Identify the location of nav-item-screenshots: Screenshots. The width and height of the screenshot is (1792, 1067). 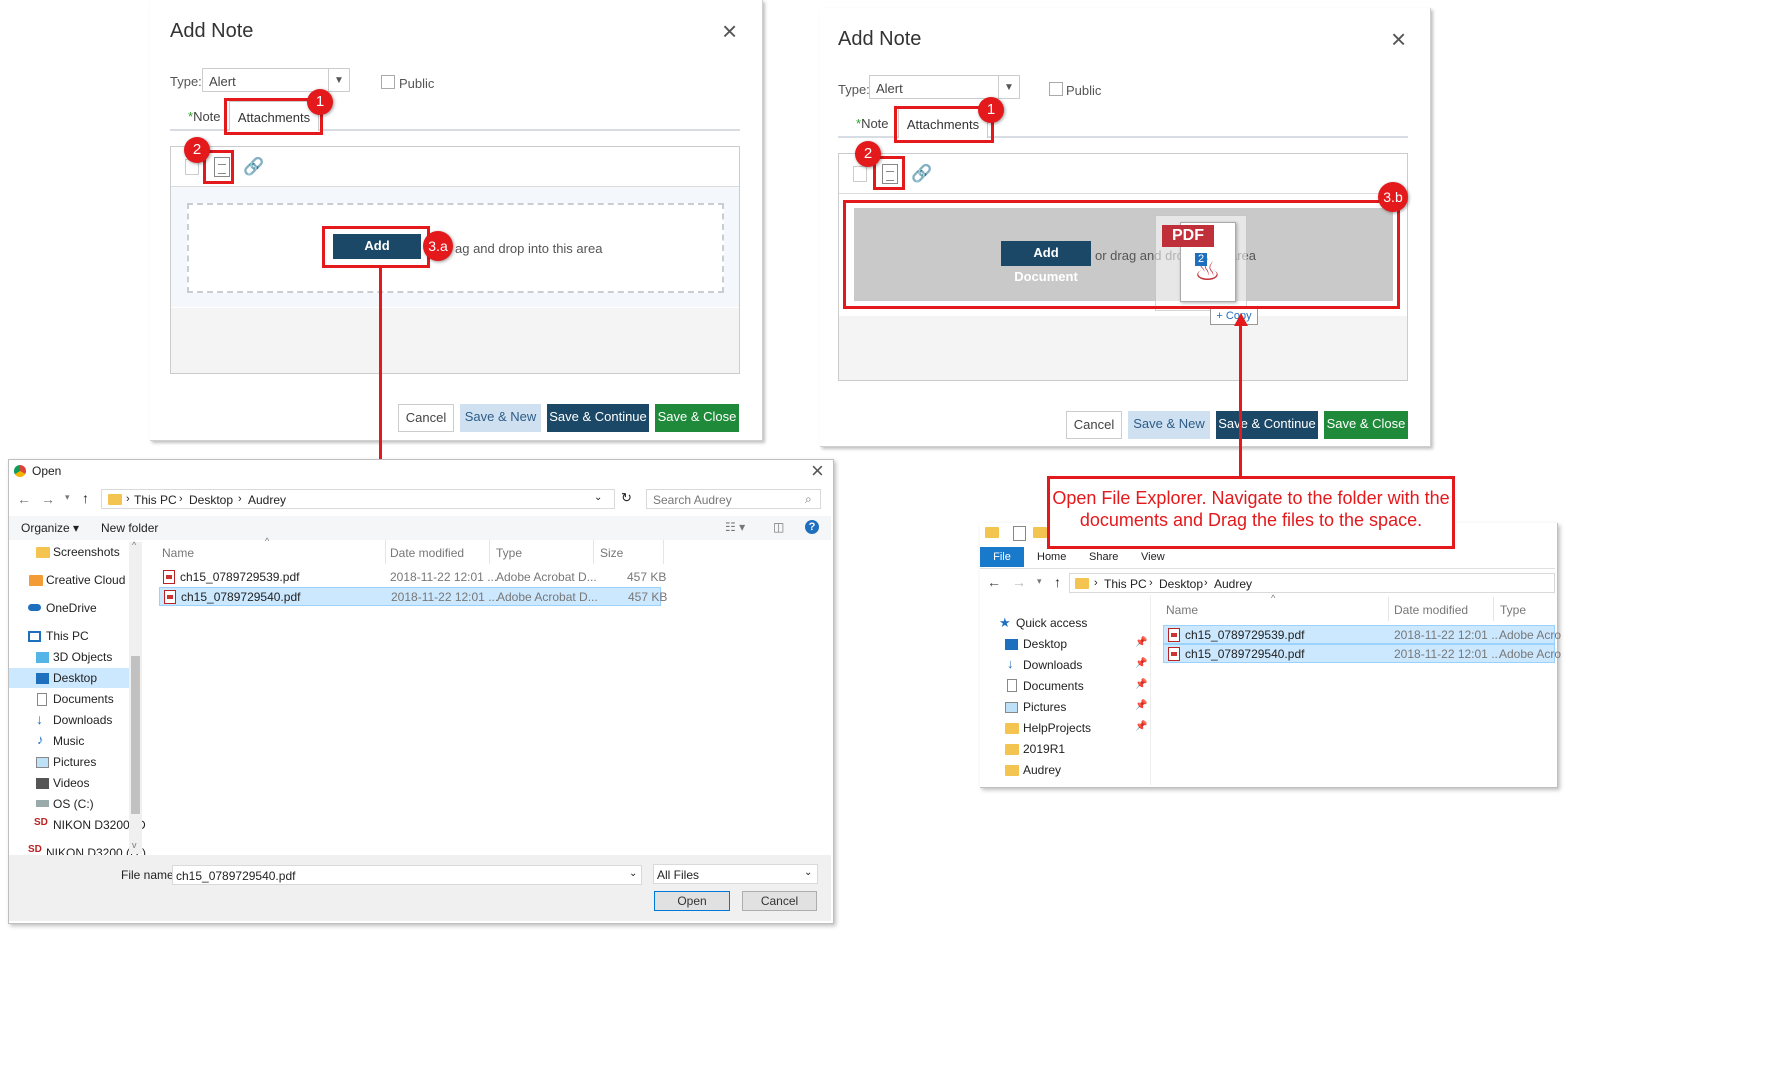
(86, 552).